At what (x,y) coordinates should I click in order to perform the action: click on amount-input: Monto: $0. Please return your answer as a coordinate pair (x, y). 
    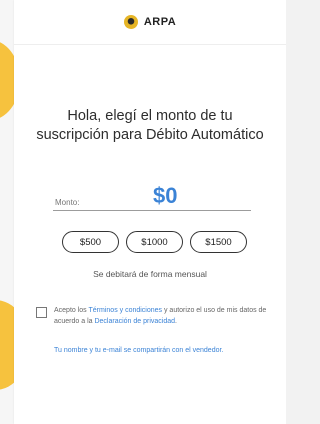
    Looking at the image, I should click on (152, 197).